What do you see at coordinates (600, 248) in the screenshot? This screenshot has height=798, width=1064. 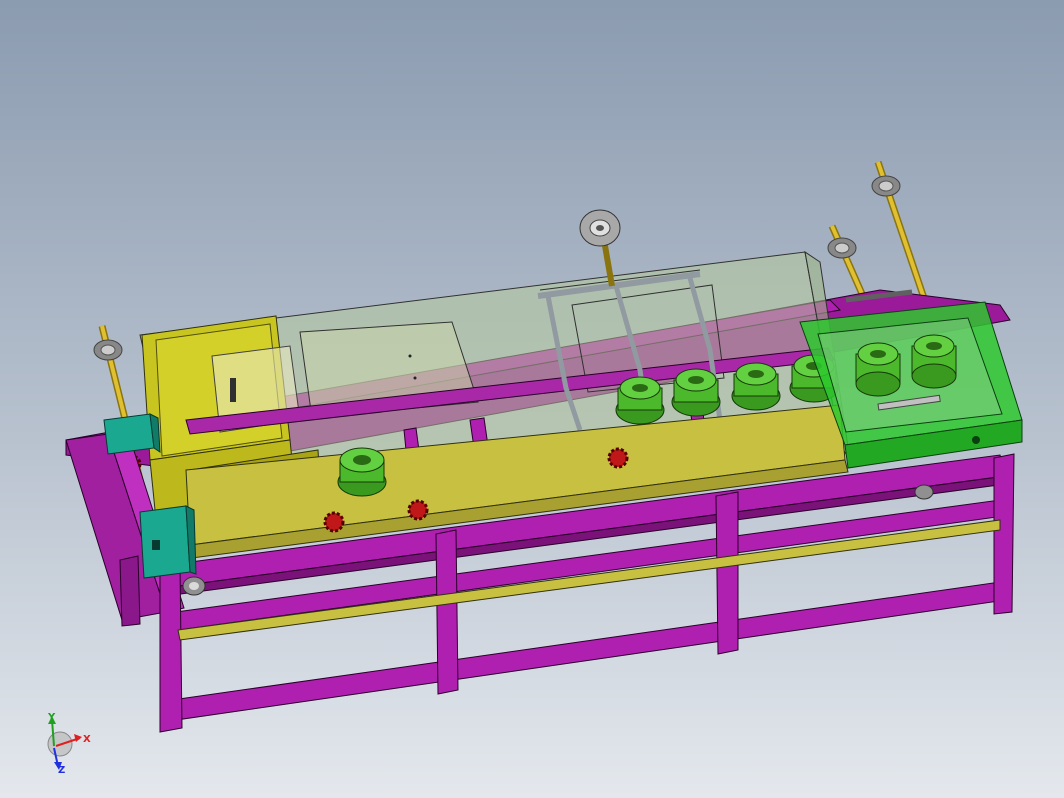 I see `pump-motor` at bounding box center [600, 248].